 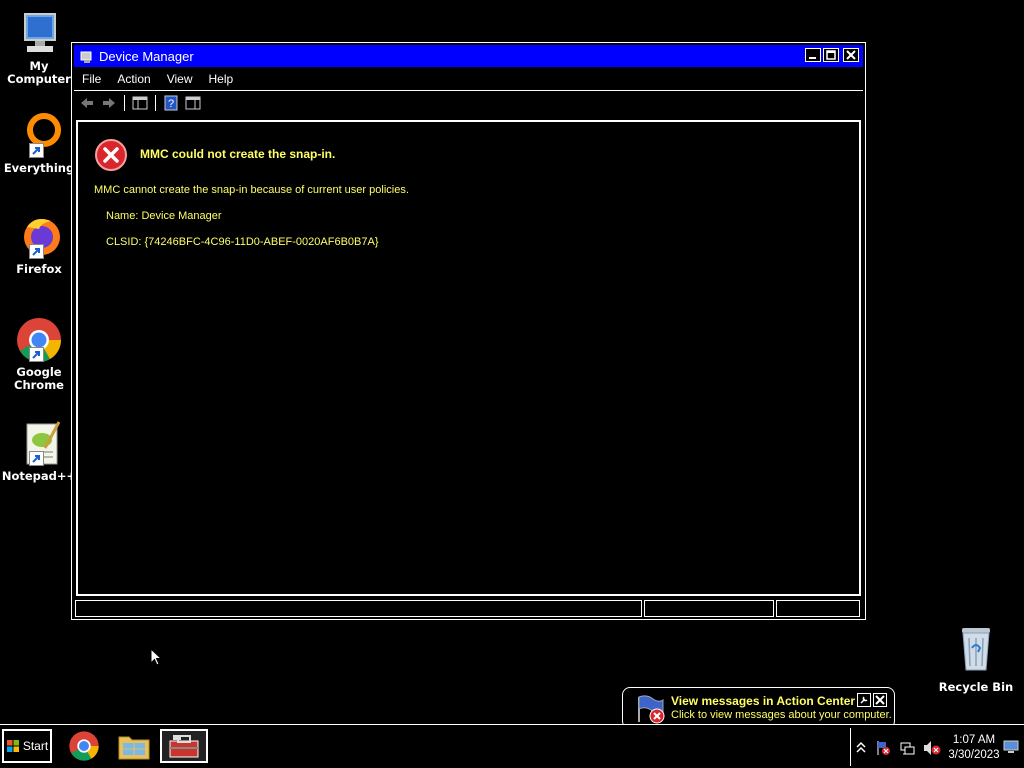 What do you see at coordinates (468, 56) in the screenshot?
I see `title-bar: Device Manager` at bounding box center [468, 56].